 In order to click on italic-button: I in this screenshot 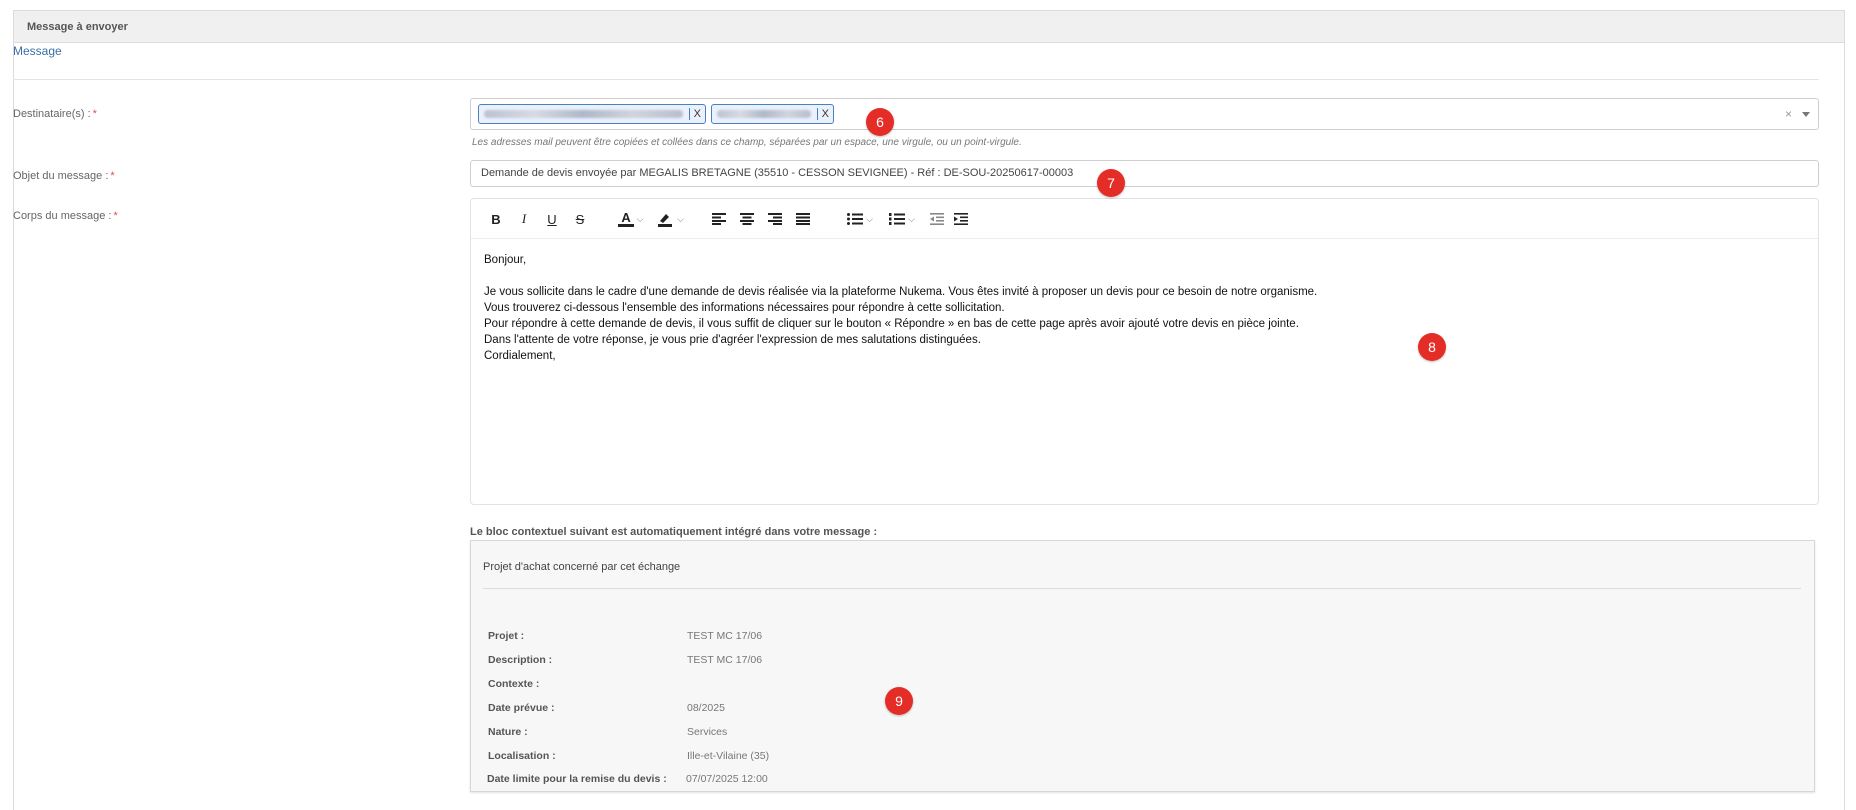, I will do `click(524, 219)`.